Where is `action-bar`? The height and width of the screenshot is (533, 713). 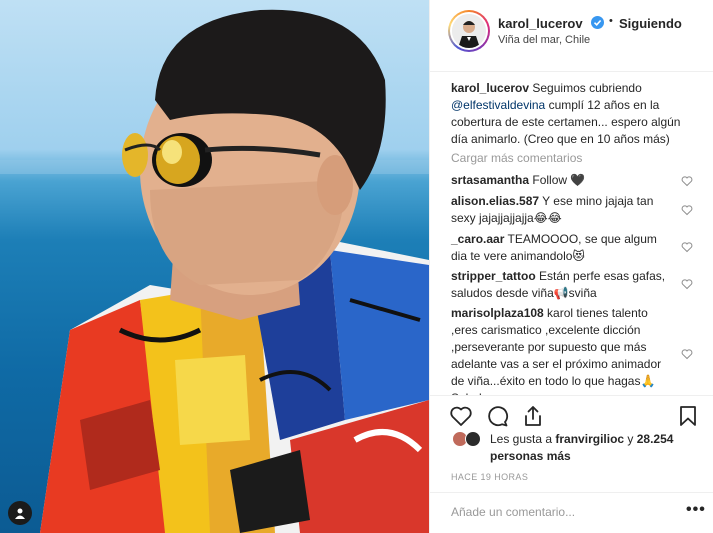
action-bar is located at coordinates (571, 415).